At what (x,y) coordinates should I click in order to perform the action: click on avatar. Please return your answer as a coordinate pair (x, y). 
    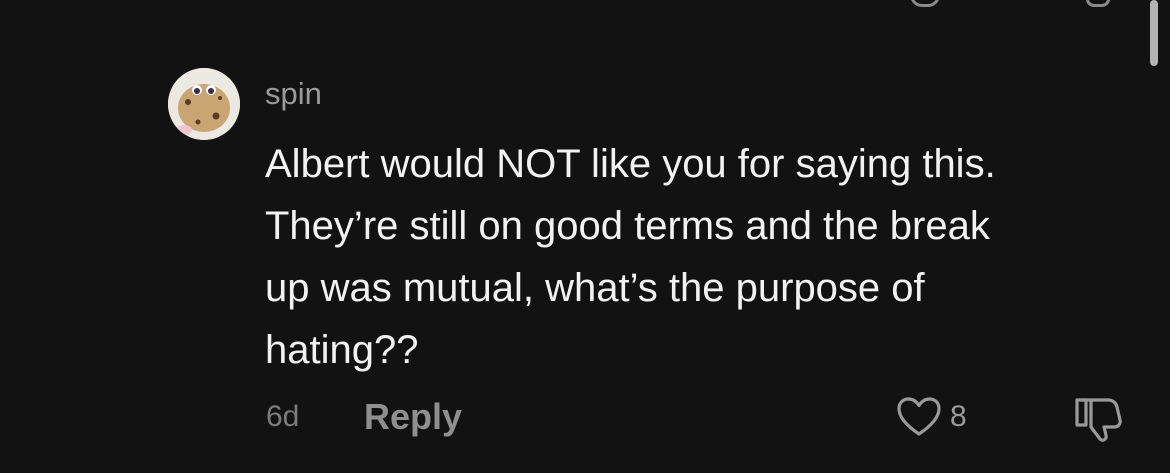
    Looking at the image, I should click on (204, 104).